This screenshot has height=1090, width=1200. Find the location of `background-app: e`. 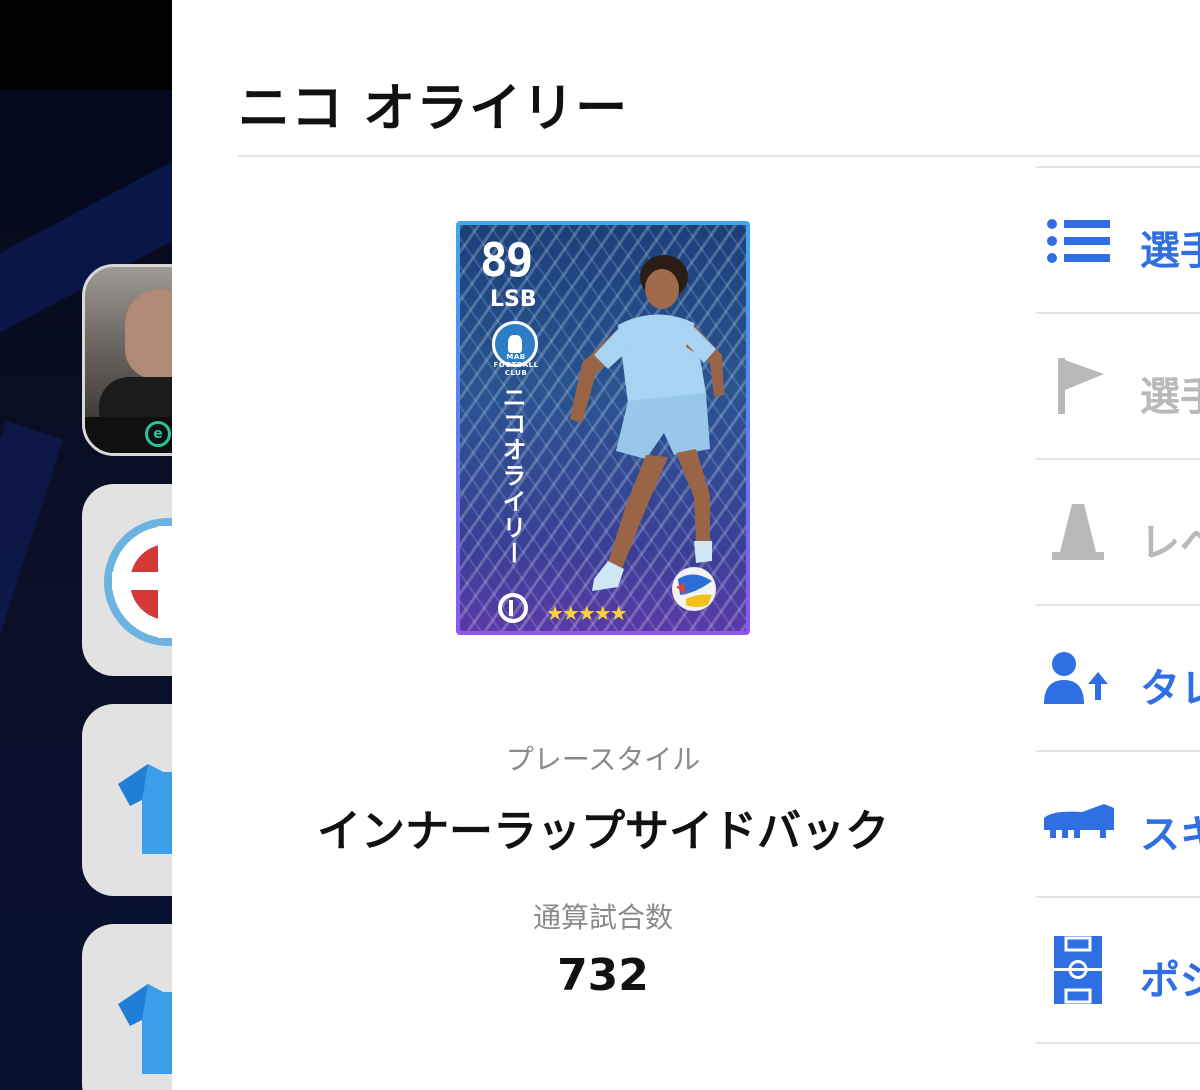

background-app: e is located at coordinates (86, 545).